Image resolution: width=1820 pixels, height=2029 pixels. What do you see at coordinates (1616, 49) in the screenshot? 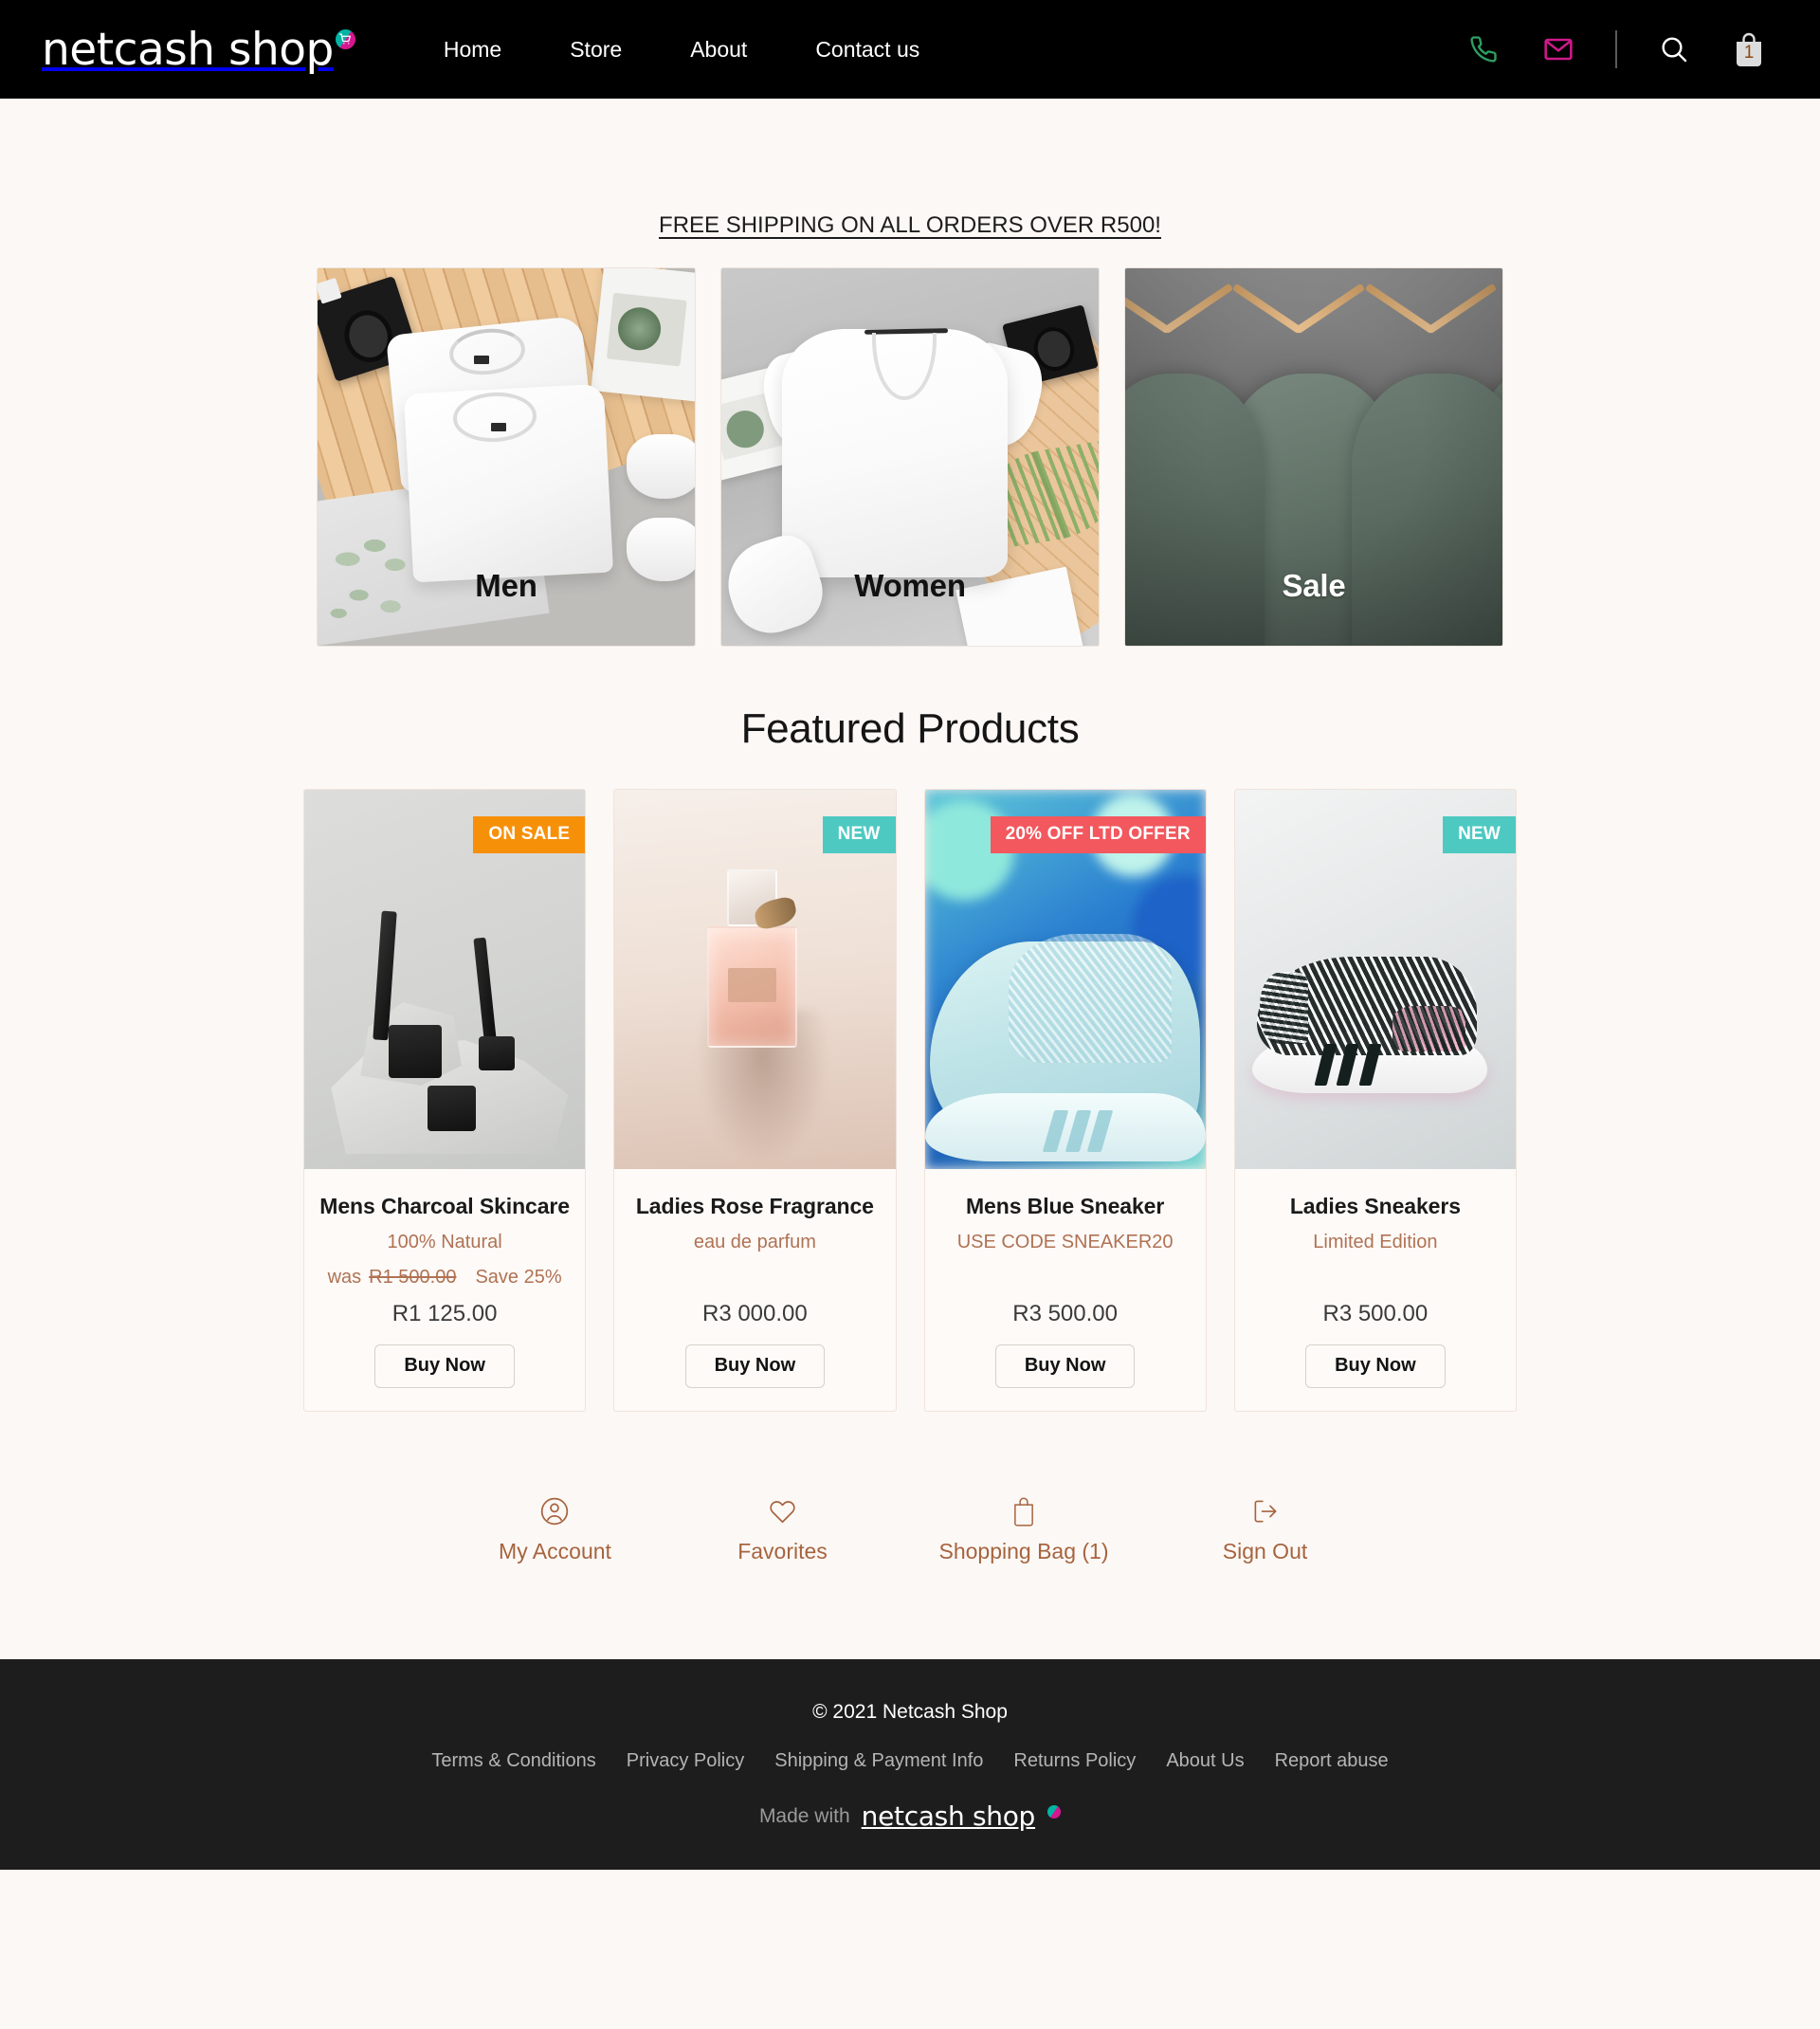
I see `header-divider` at bounding box center [1616, 49].